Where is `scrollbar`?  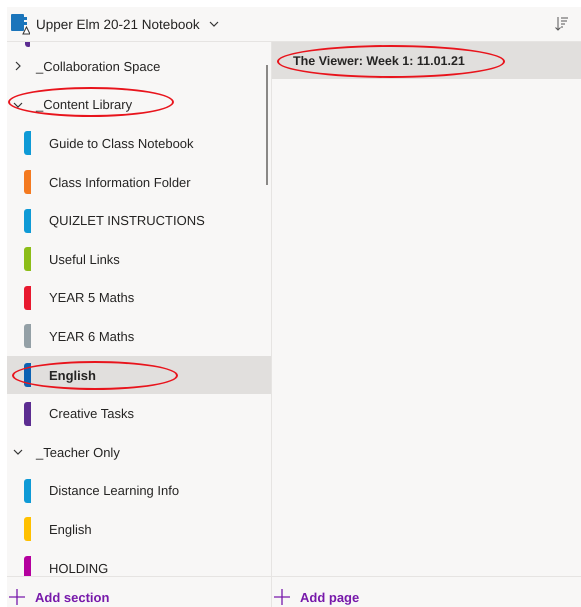 scrollbar is located at coordinates (267, 125).